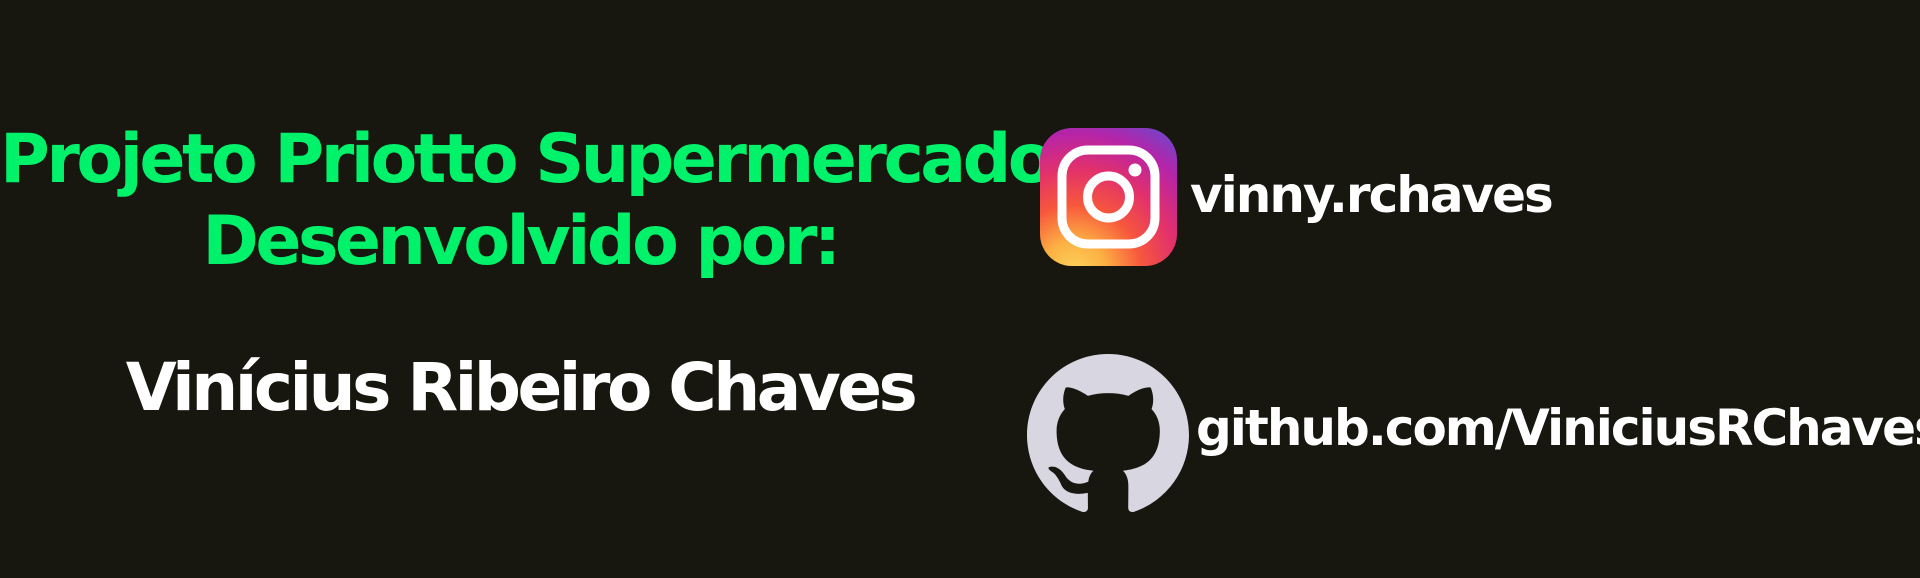  Describe the element at coordinates (1108, 197) in the screenshot. I see `instagram-icon` at that location.